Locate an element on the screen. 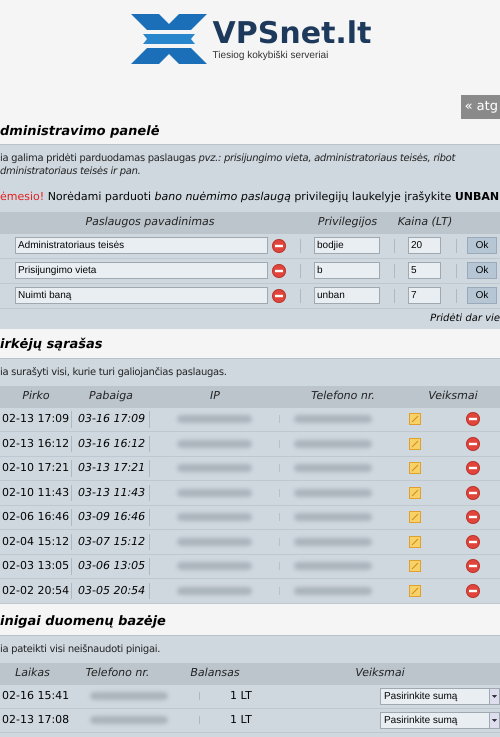 The image size is (500, 737). price-field: 5 is located at coordinates (424, 270).